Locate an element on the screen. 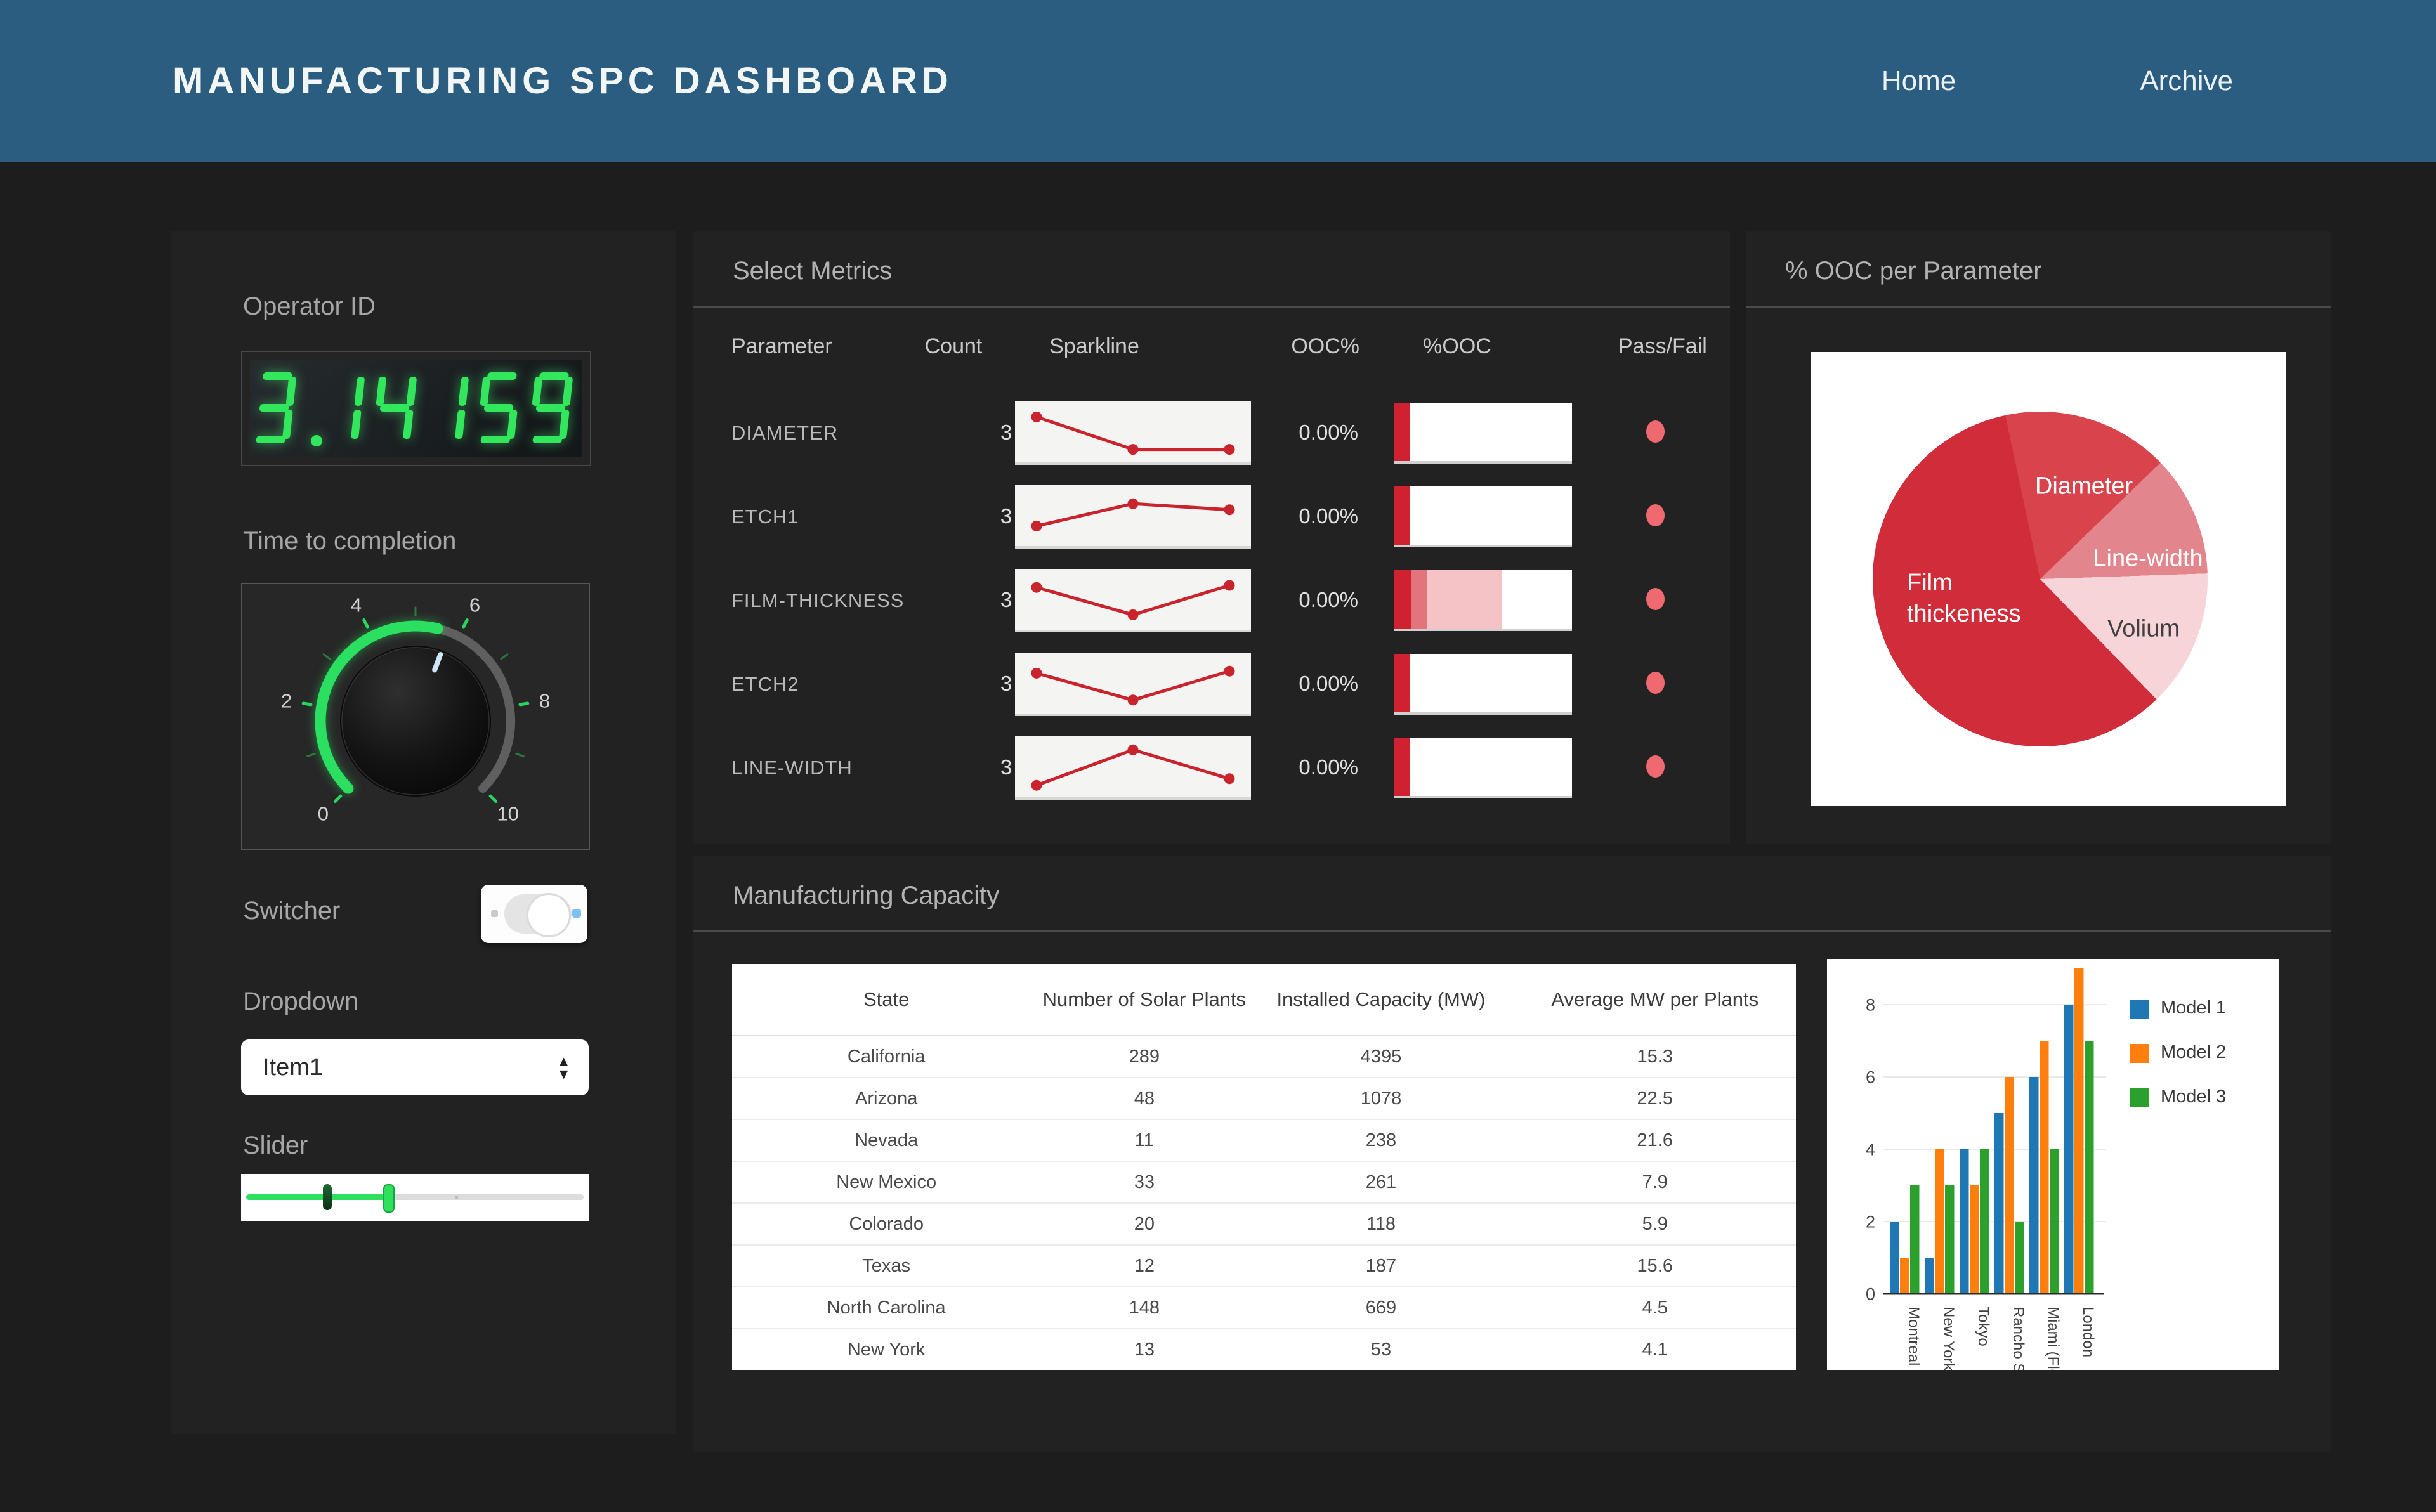  svg-text: 0 is located at coordinates (1871, 1293).